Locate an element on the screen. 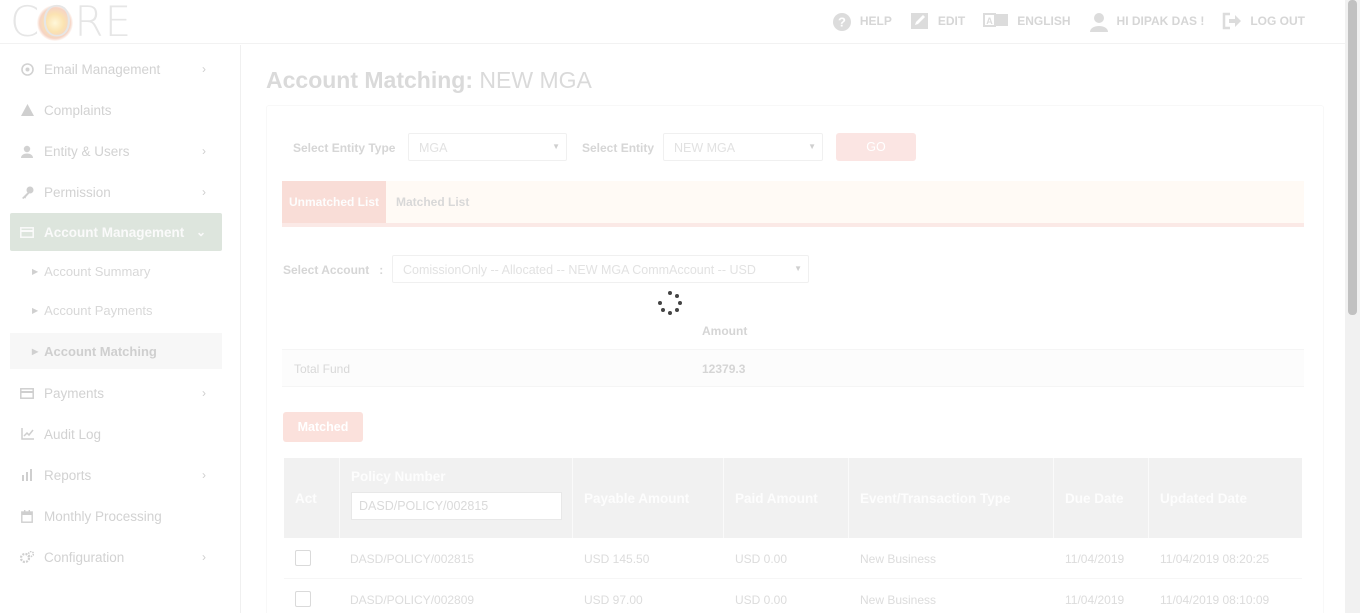 Image resolution: width=1360 pixels, height=613 pixels. cell-payable: USD 97.00 is located at coordinates (613, 600).